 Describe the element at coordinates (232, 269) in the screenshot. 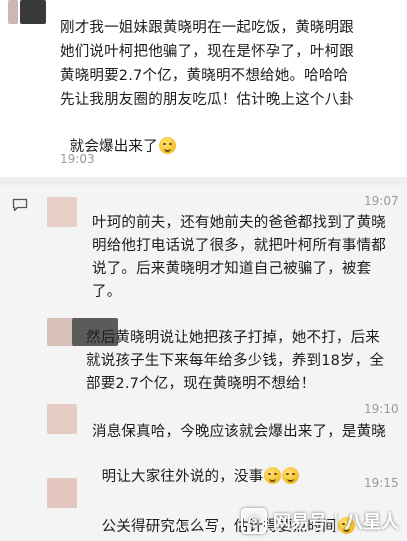

I see `comment-1-line-3: 说了。后来黄晓明才知道自己被骗了，被套` at that location.